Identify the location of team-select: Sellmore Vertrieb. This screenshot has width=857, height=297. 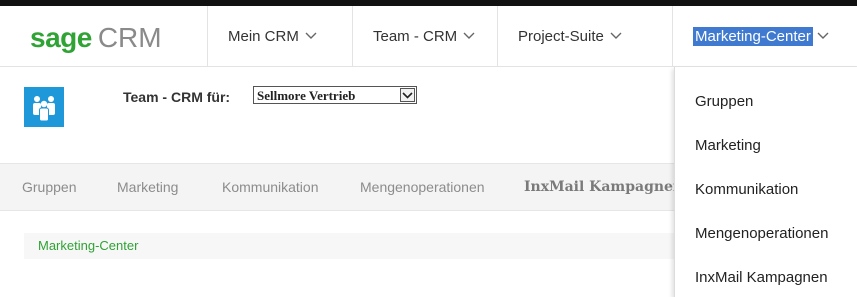
(335, 95).